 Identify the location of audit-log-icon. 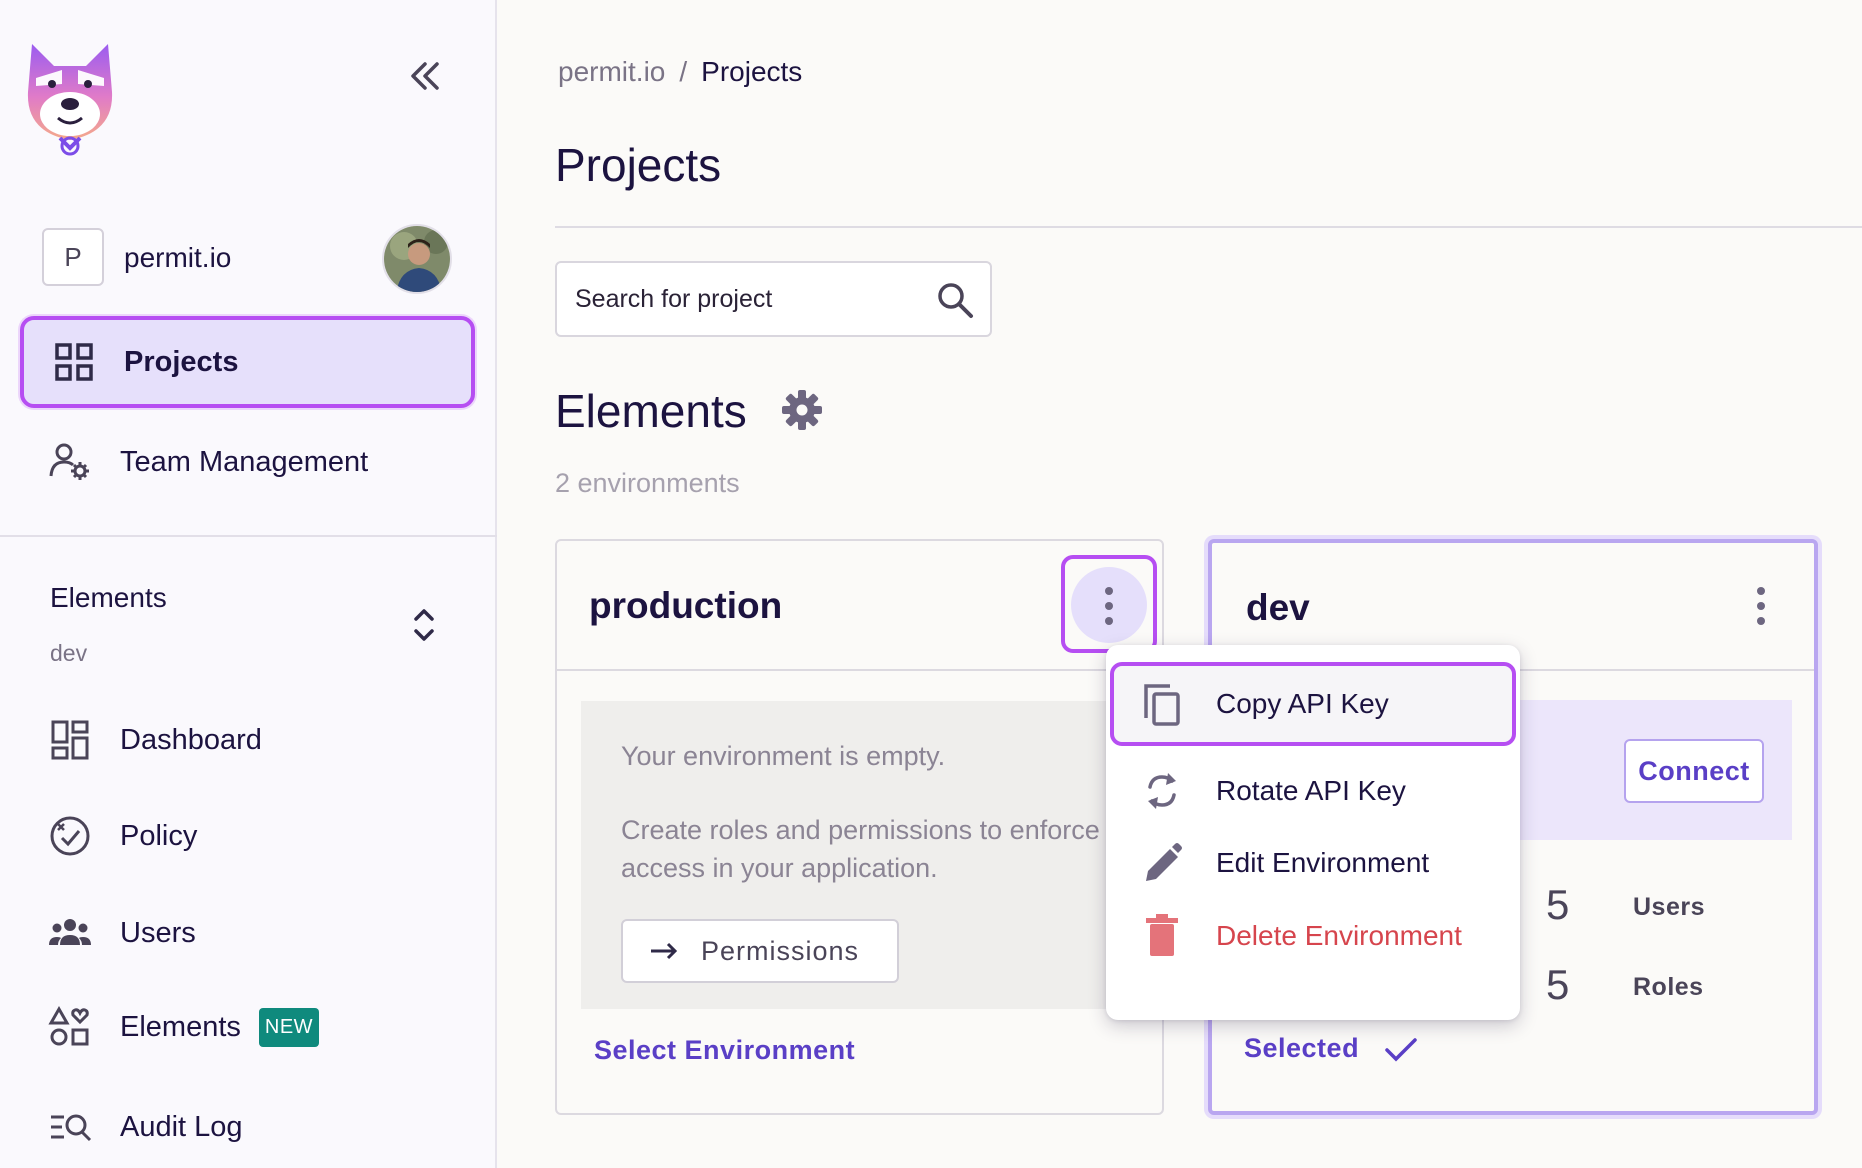
(71, 1128).